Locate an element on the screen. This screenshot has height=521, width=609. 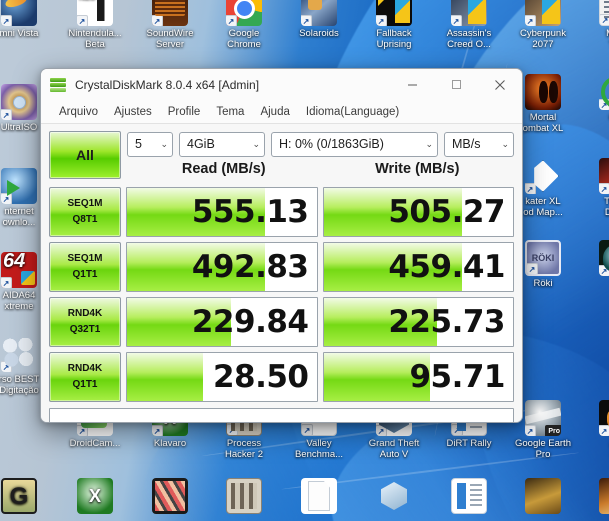
read-value: 28.50 is located at coordinates (260, 377).